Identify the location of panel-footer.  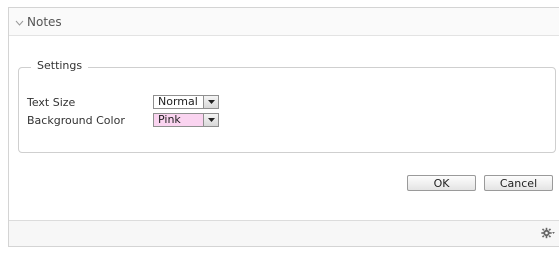
(284, 233).